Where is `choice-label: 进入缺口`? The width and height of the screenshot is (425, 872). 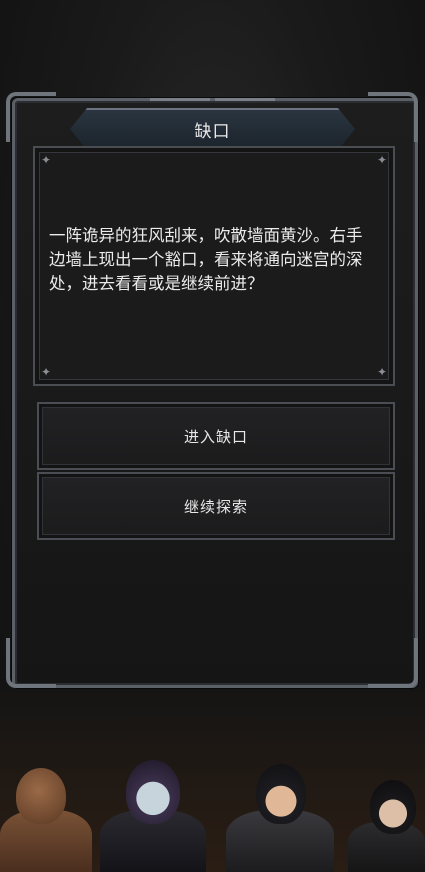
choice-label: 进入缺口 is located at coordinates (215, 436).